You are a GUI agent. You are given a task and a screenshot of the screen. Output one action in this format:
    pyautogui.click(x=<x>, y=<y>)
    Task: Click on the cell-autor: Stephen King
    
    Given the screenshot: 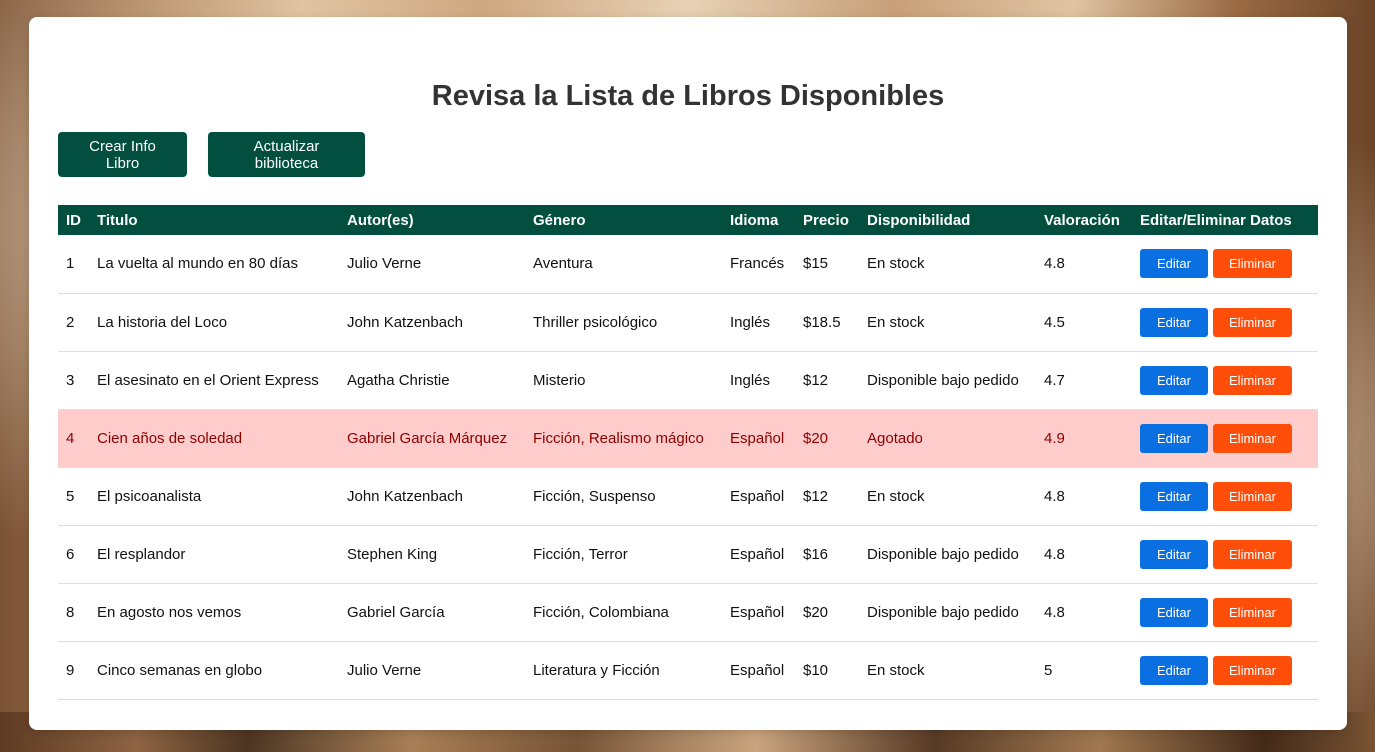 What is the action you would take?
    pyautogui.click(x=432, y=554)
    